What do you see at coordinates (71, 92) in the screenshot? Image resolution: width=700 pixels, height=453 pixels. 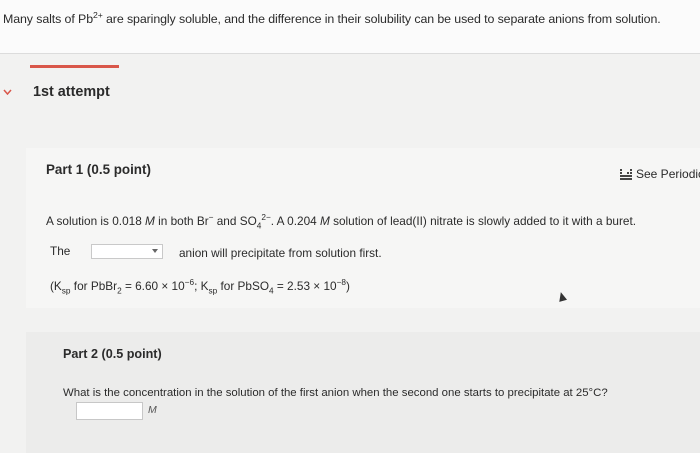 I see `attempt-label: 1st attempt` at bounding box center [71, 92].